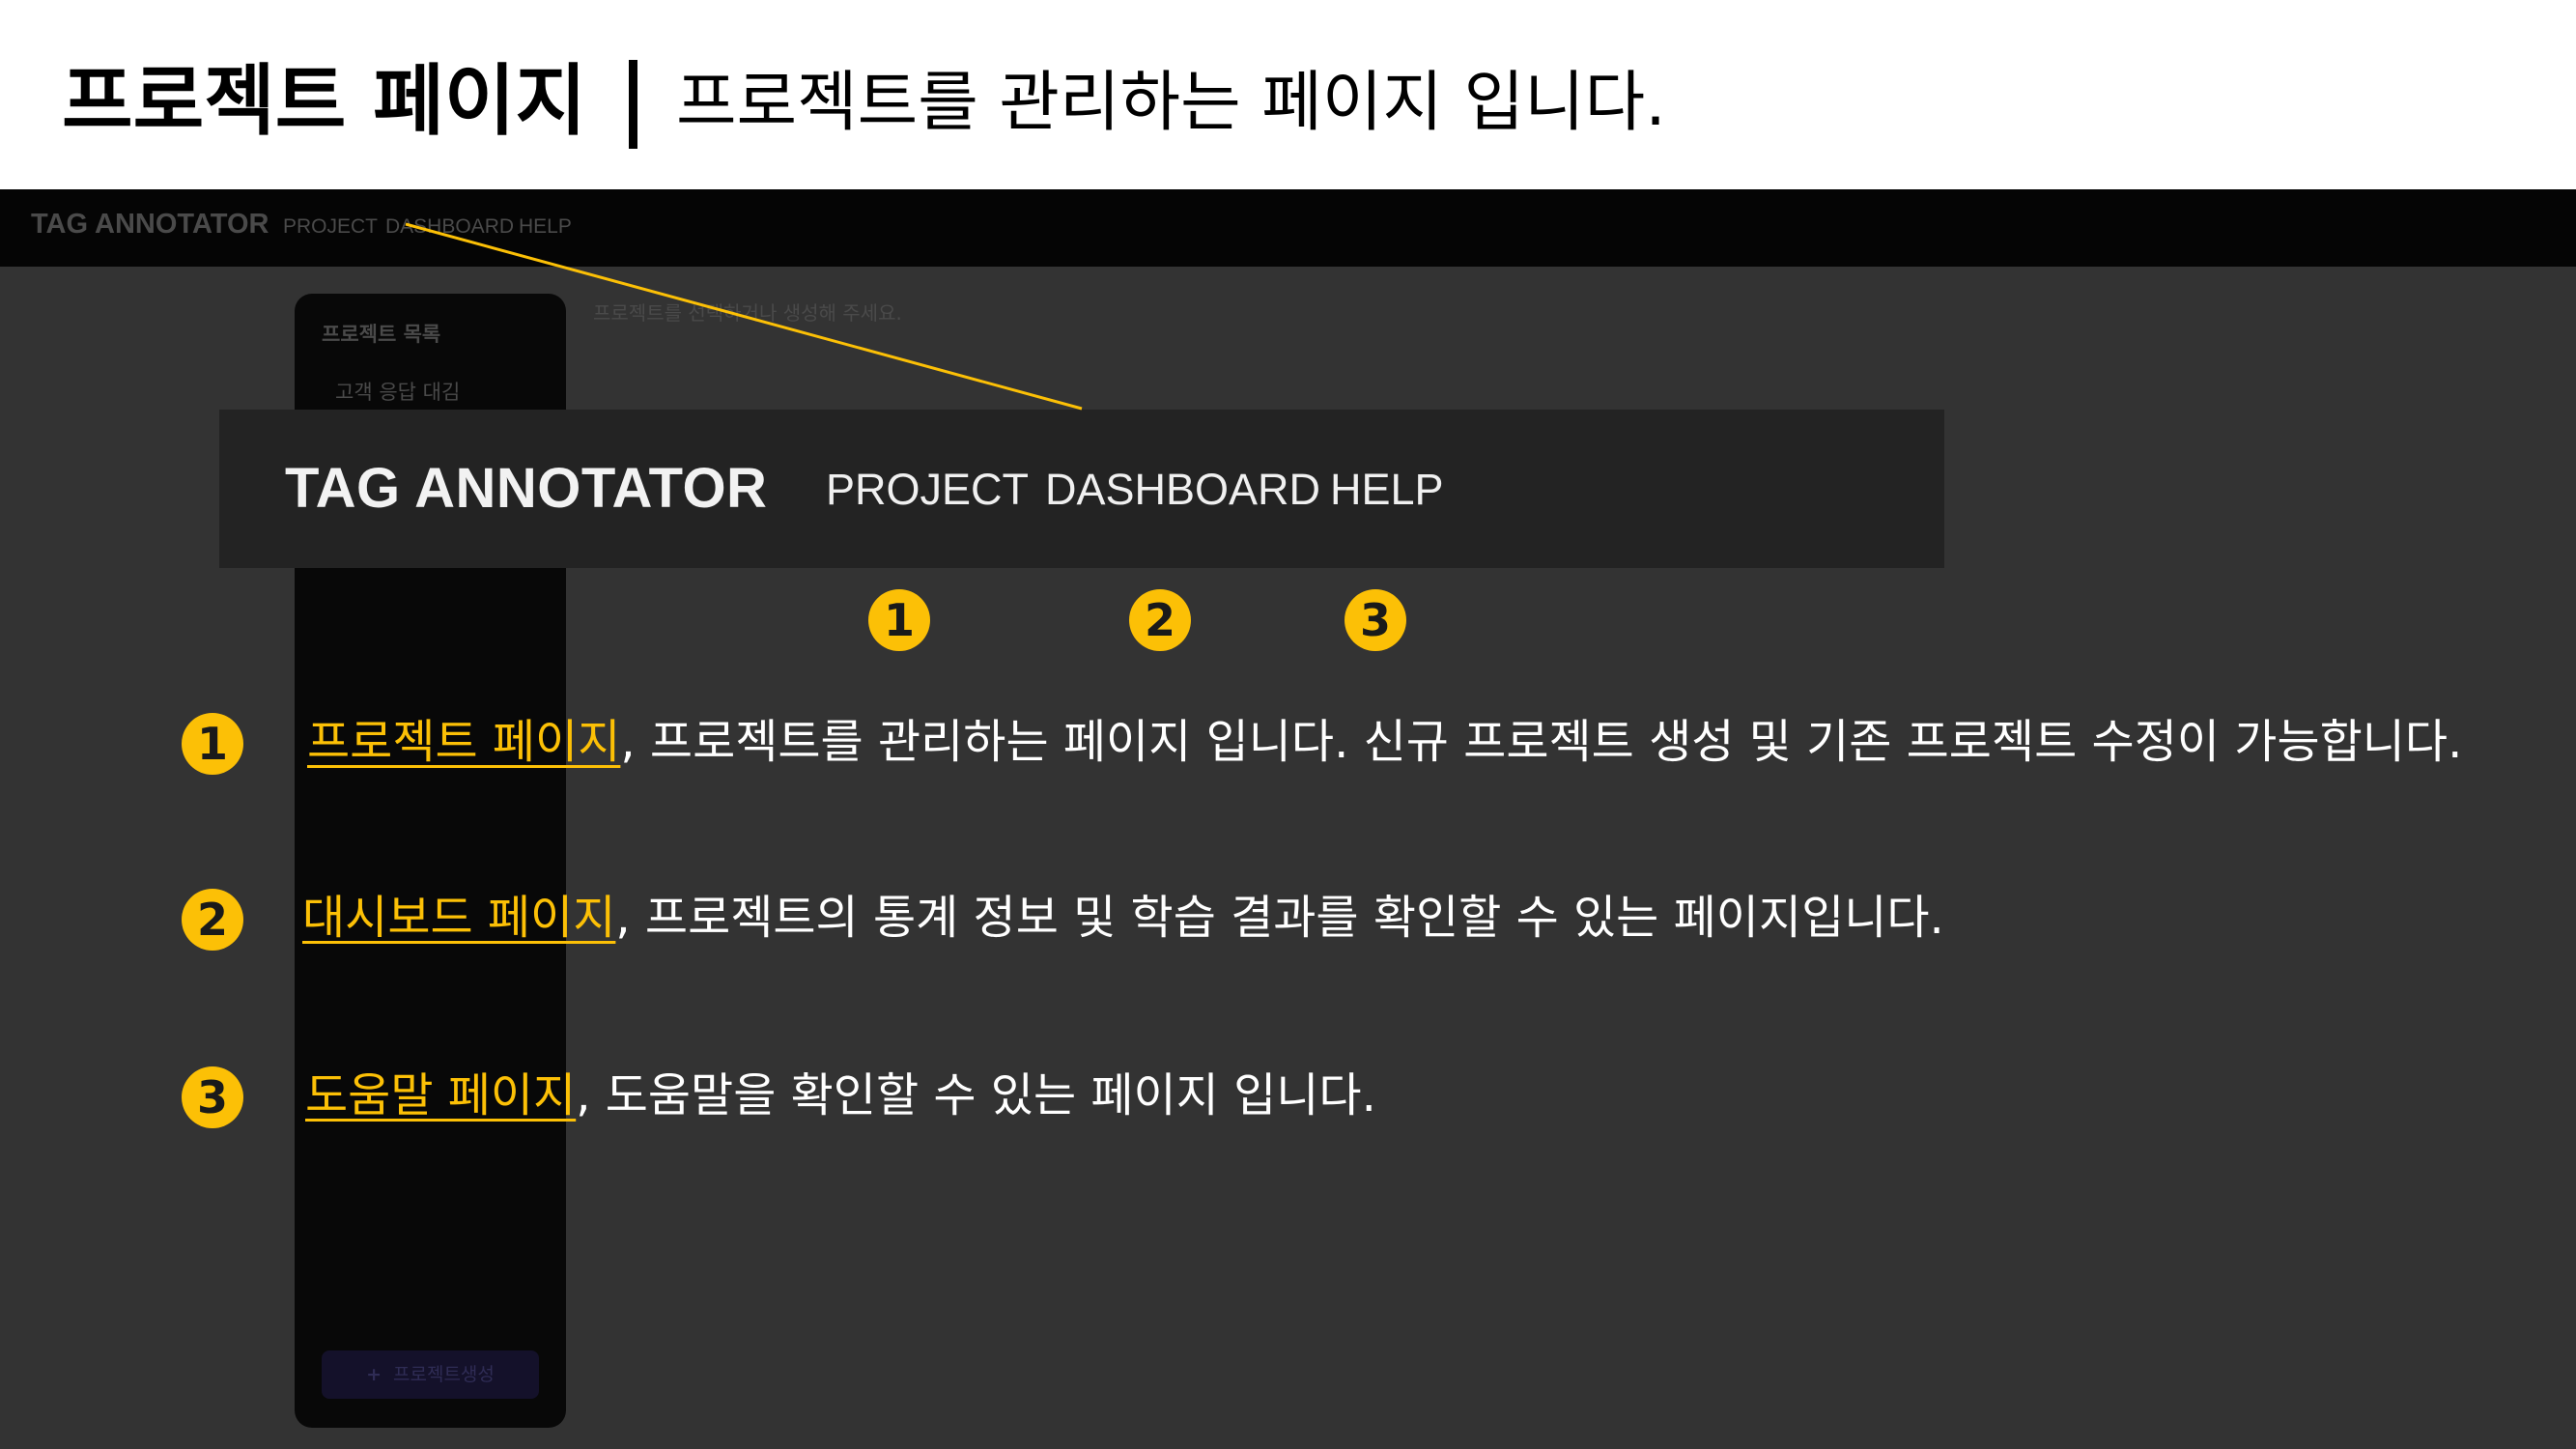  What do you see at coordinates (1171, 103) in the screenshot?
I see `slide-subtitle: 프로젝트를 관리하는 페이지 입니다.` at bounding box center [1171, 103].